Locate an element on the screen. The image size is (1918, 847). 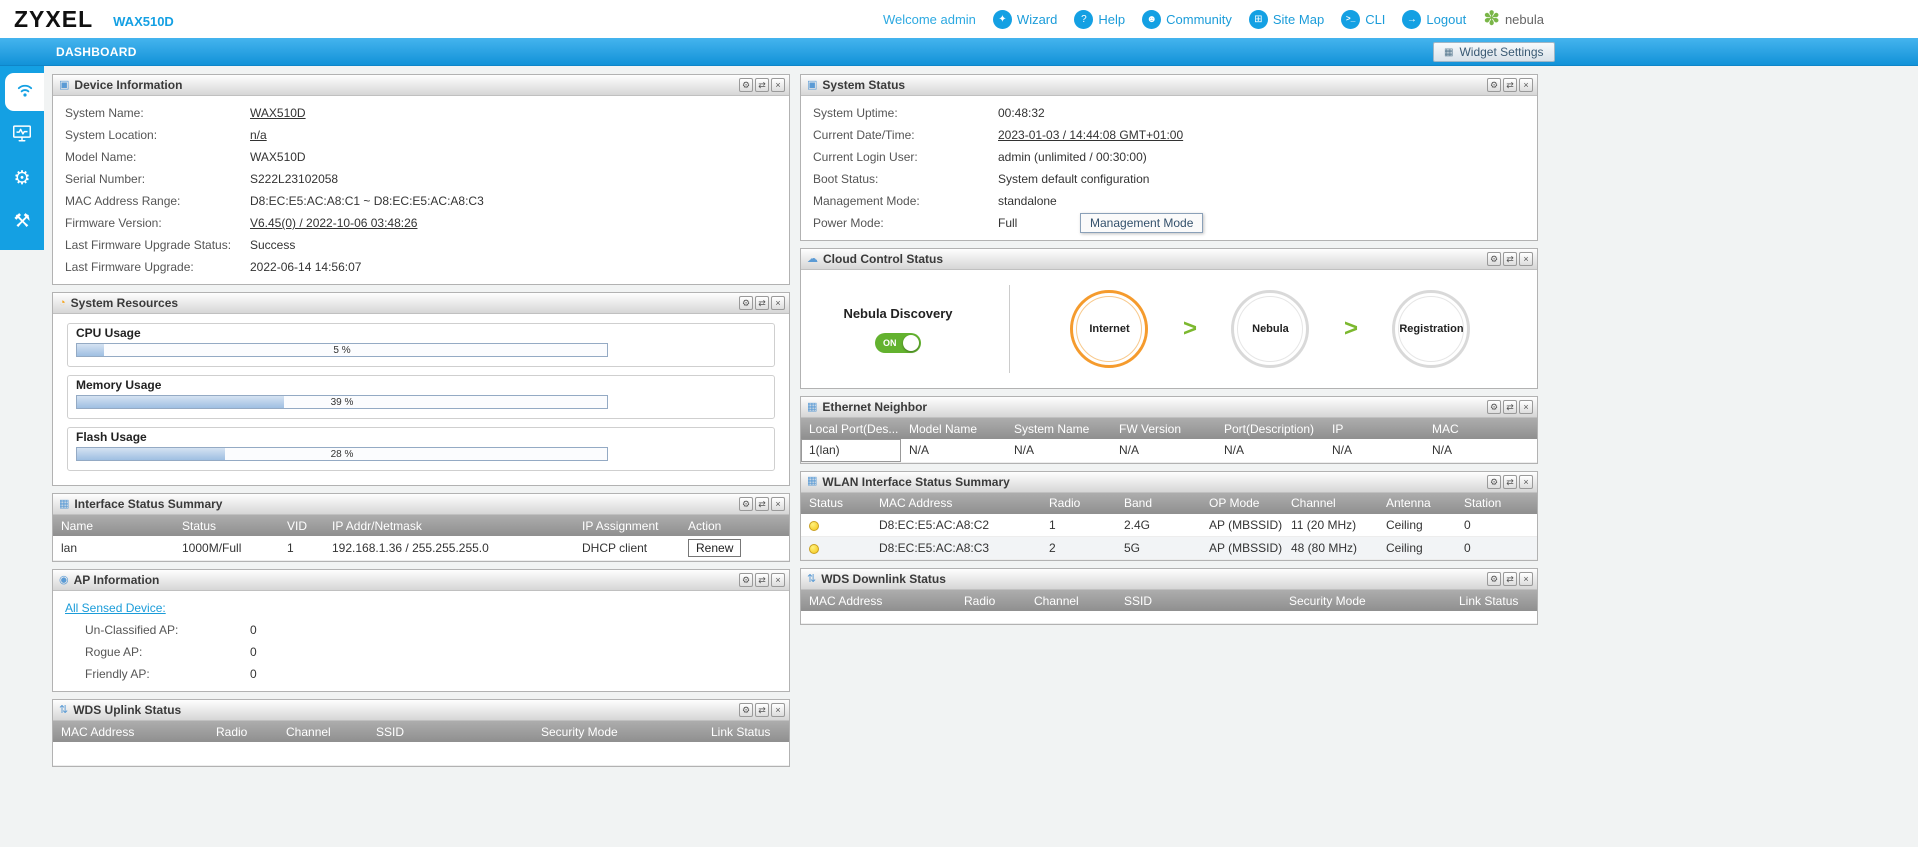
column-header: IP Addr/Netmask is located at coordinates (449, 525).